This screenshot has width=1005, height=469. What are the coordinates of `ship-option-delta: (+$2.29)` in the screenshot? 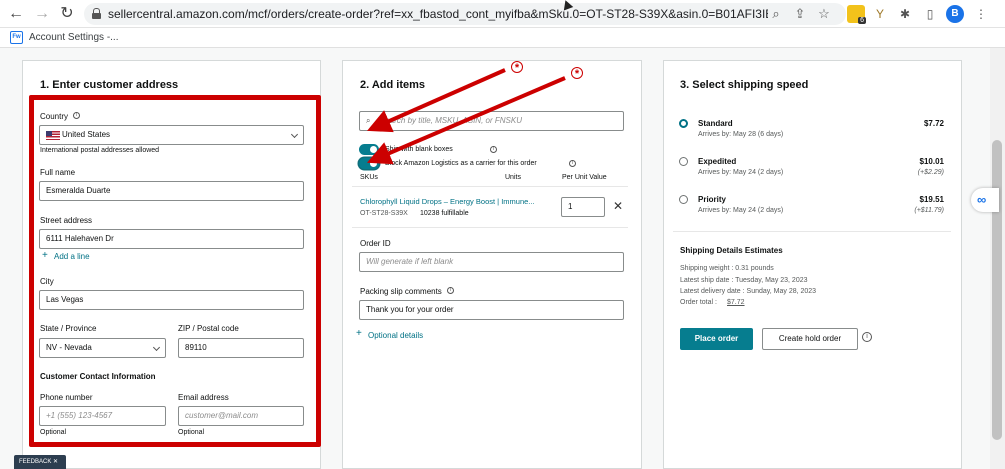 It's located at (930, 172).